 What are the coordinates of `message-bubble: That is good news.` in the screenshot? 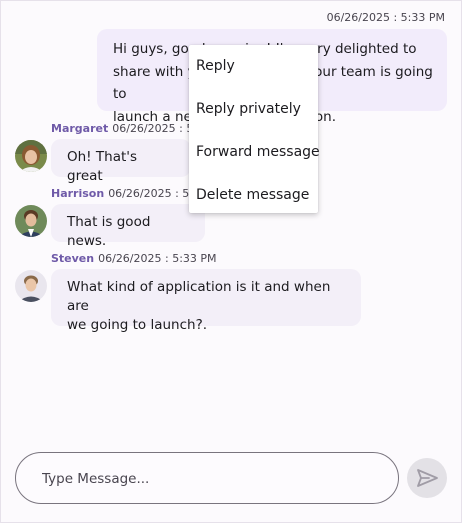 It's located at (128, 226).